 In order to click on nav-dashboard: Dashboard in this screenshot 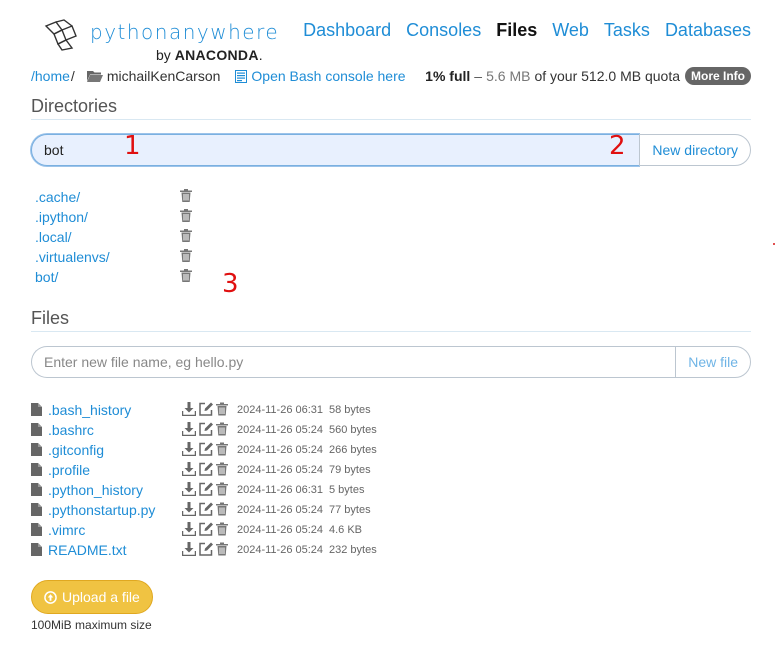, I will do `click(347, 30)`.